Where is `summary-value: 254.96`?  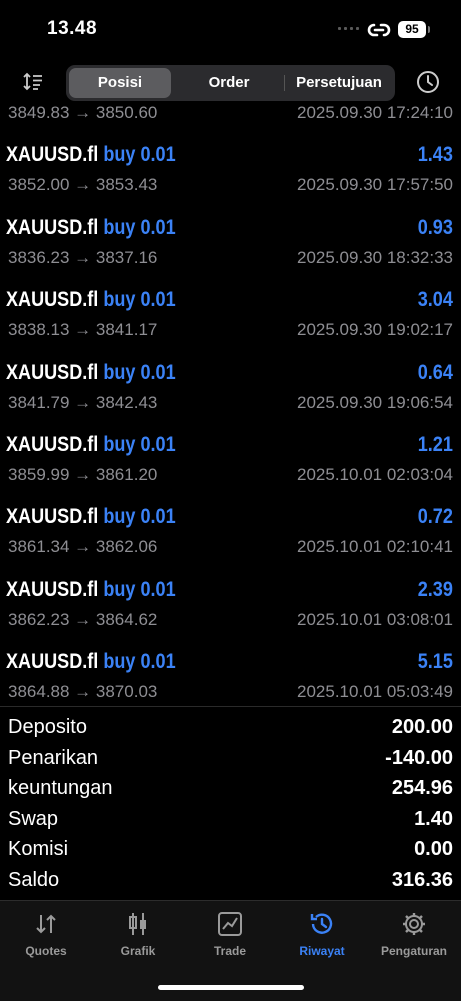
summary-value: 254.96 is located at coordinates (422, 788).